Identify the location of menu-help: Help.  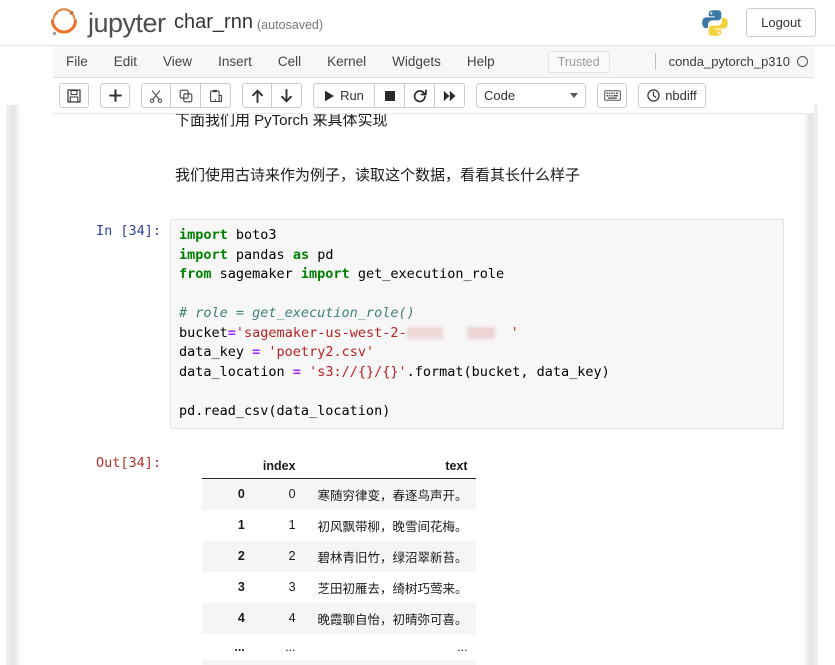
(481, 61).